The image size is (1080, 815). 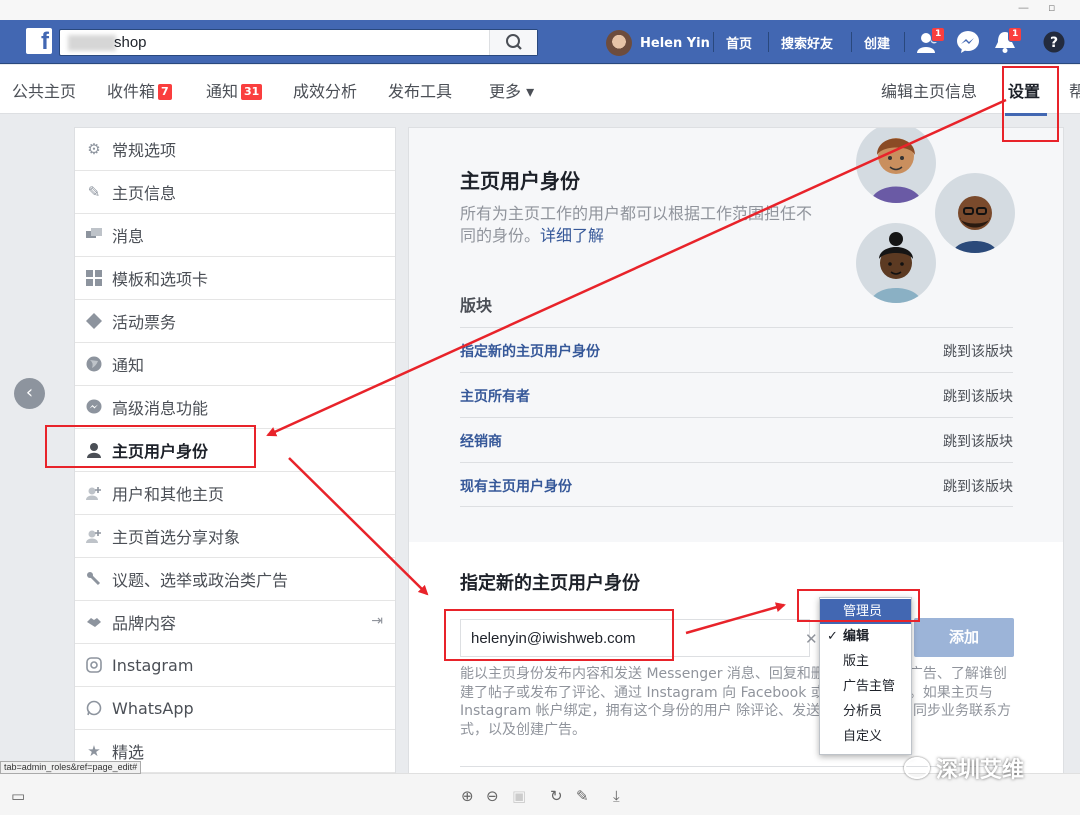 What do you see at coordinates (735, 618) in the screenshot?
I see `arrow-email-to-admin` at bounding box center [735, 618].